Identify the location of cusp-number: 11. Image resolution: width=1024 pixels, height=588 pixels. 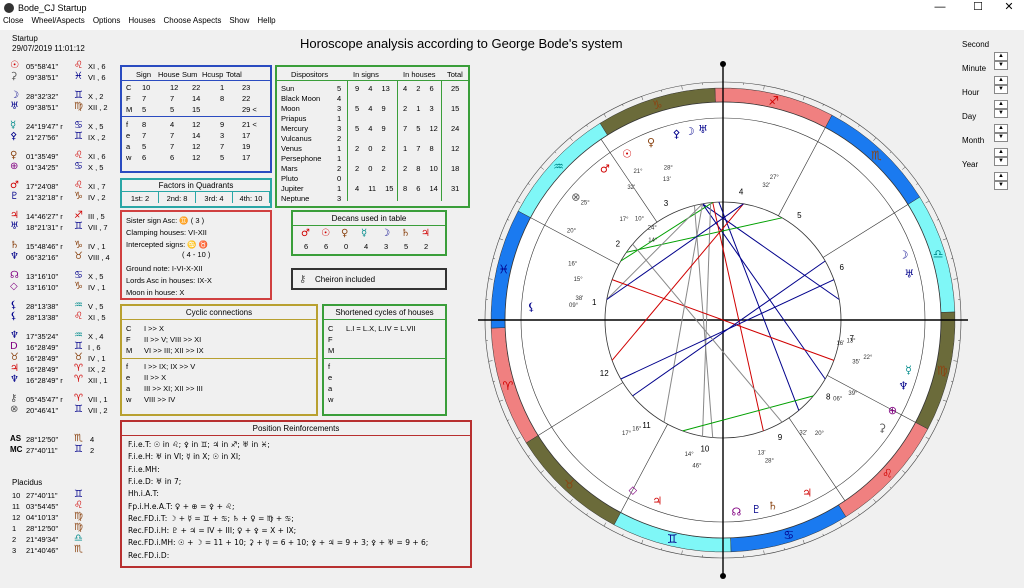
(16, 506).